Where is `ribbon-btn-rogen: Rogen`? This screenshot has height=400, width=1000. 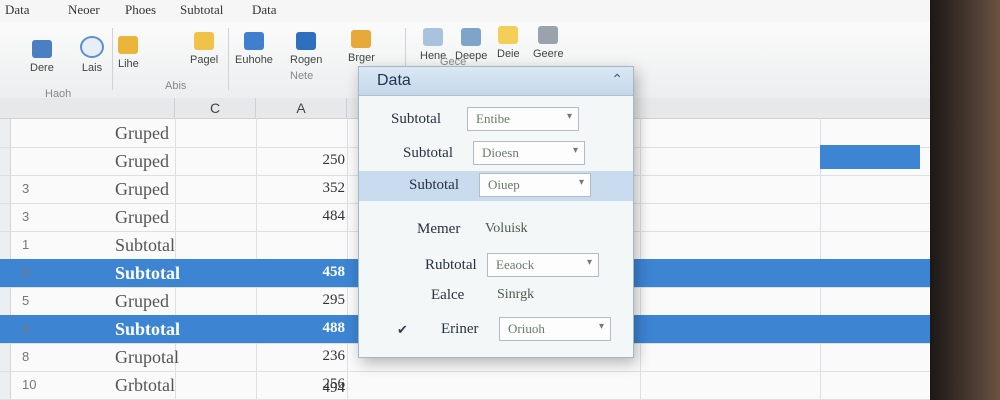 ribbon-btn-rogen: Rogen is located at coordinates (306, 49).